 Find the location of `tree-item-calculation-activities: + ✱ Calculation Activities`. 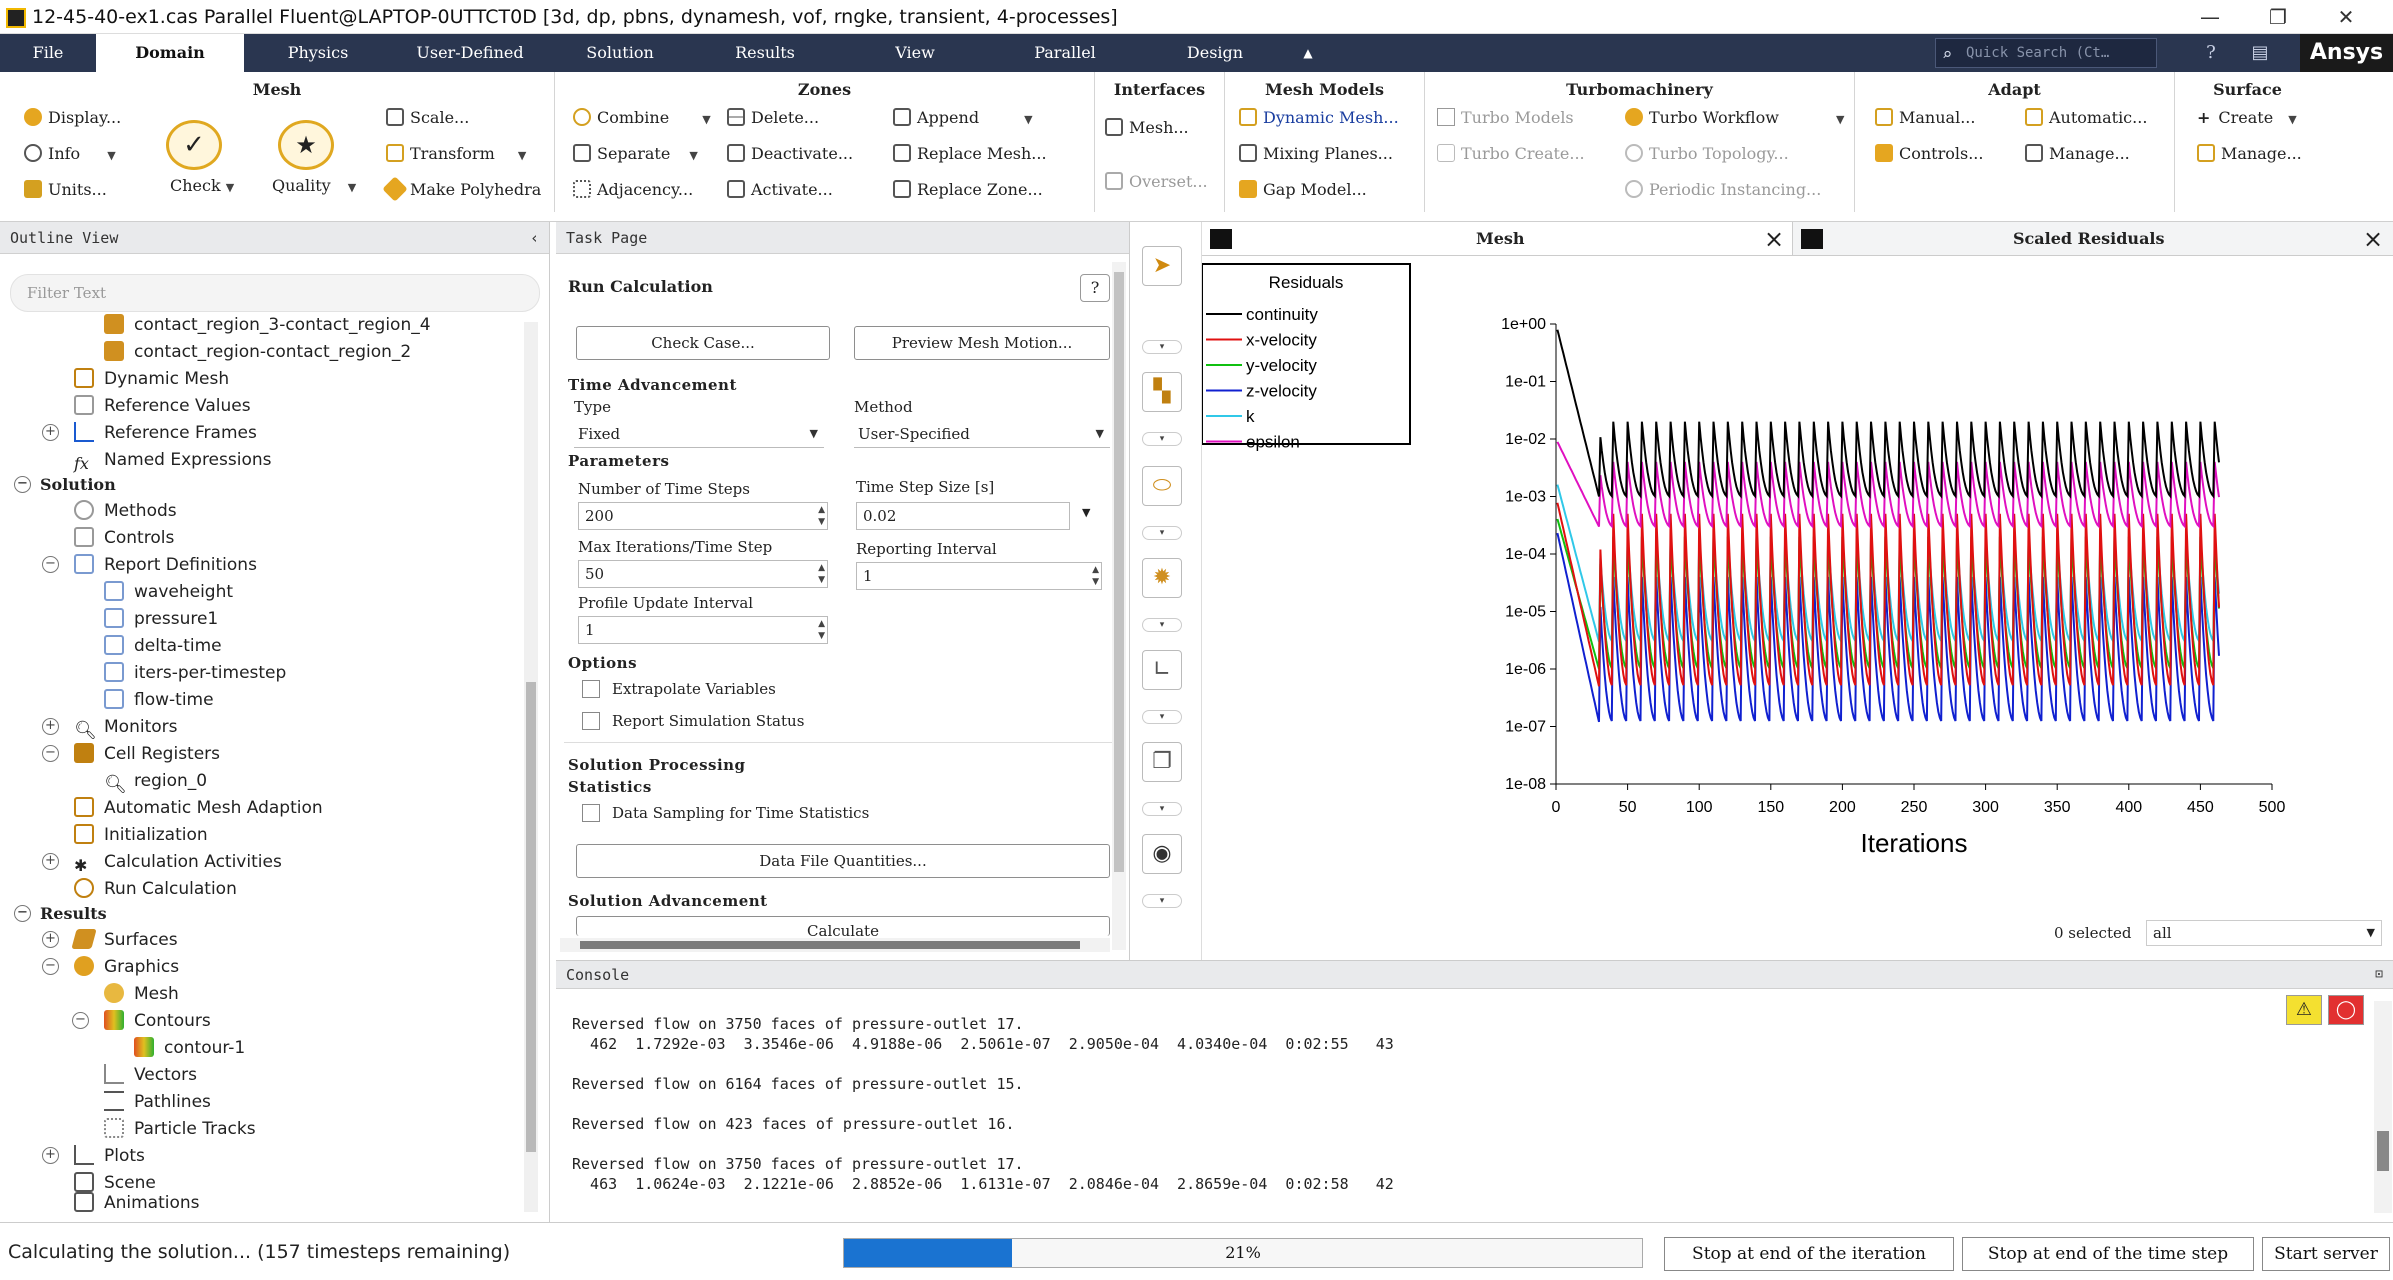

tree-item-calculation-activities: + ✱ Calculation Activities is located at coordinates (162, 862).